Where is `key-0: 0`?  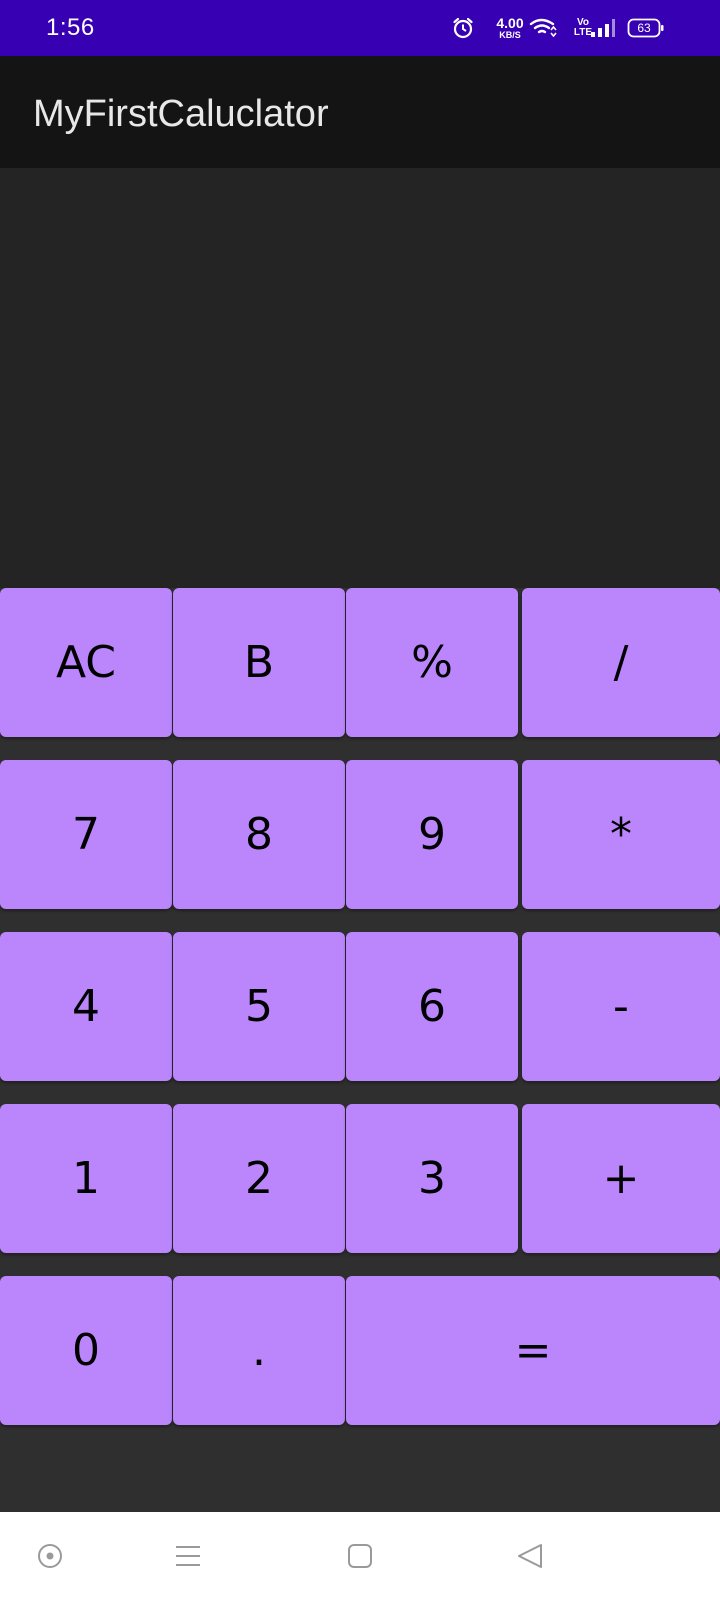
key-0: 0 is located at coordinates (86, 1350).